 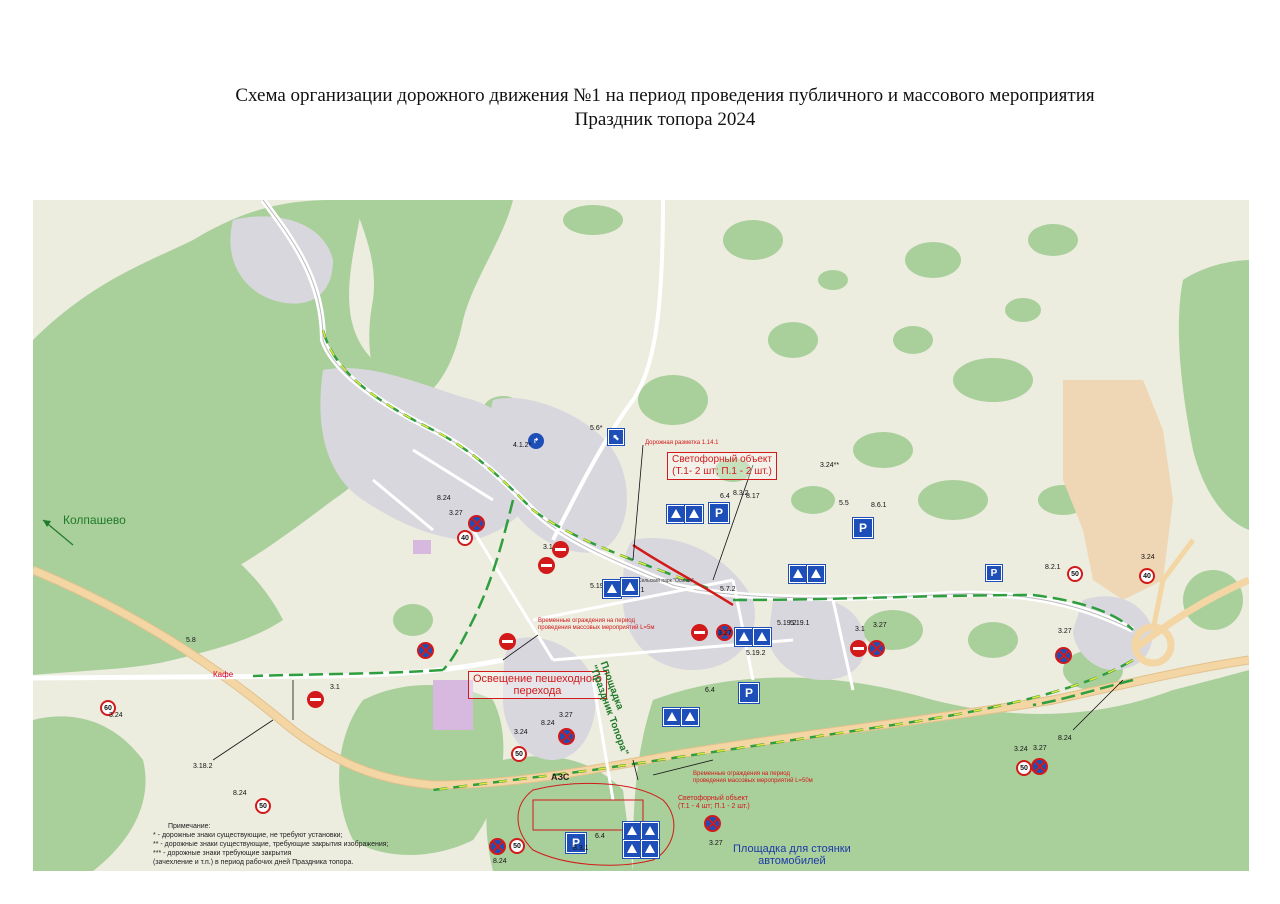 What do you see at coordinates (1053, 567) in the screenshot?
I see `sign-code-8-2-1: 8.2.1` at bounding box center [1053, 567].